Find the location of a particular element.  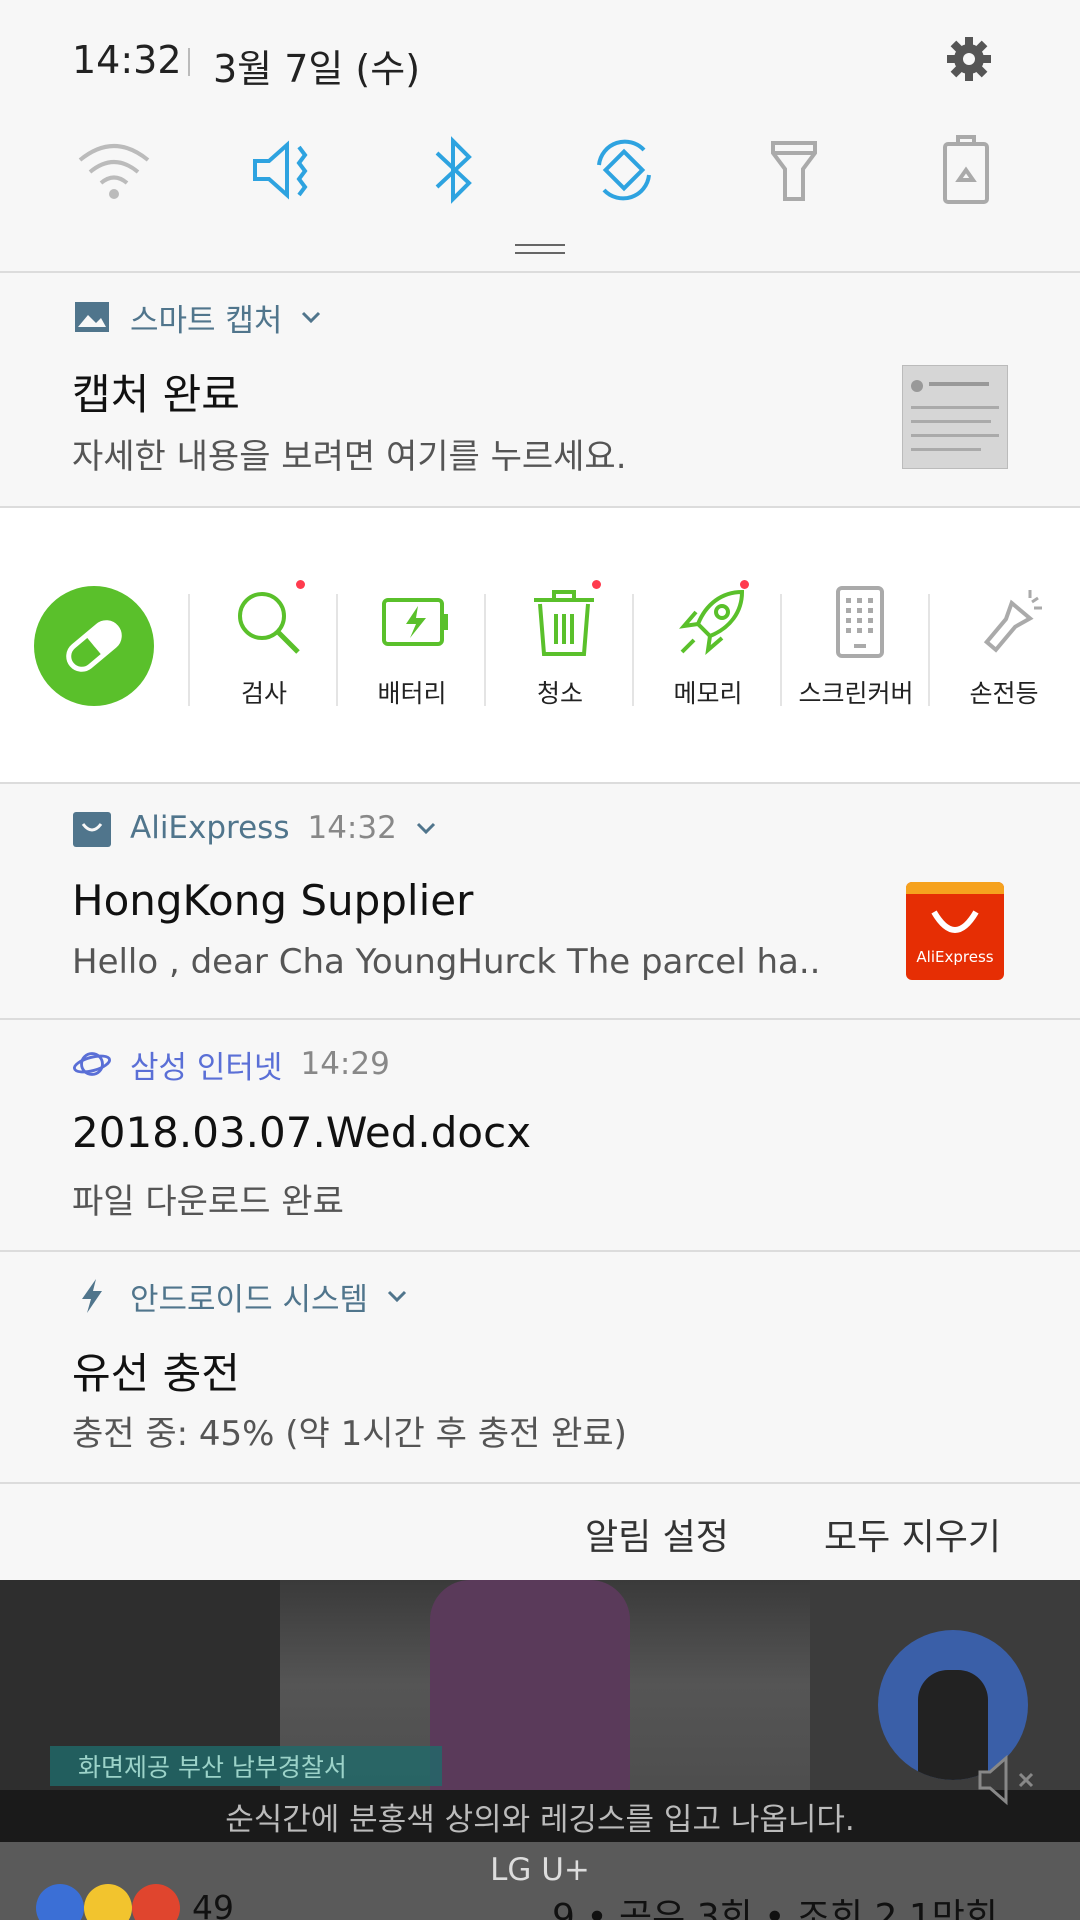

internet-planet-icon is located at coordinates (92, 1064).